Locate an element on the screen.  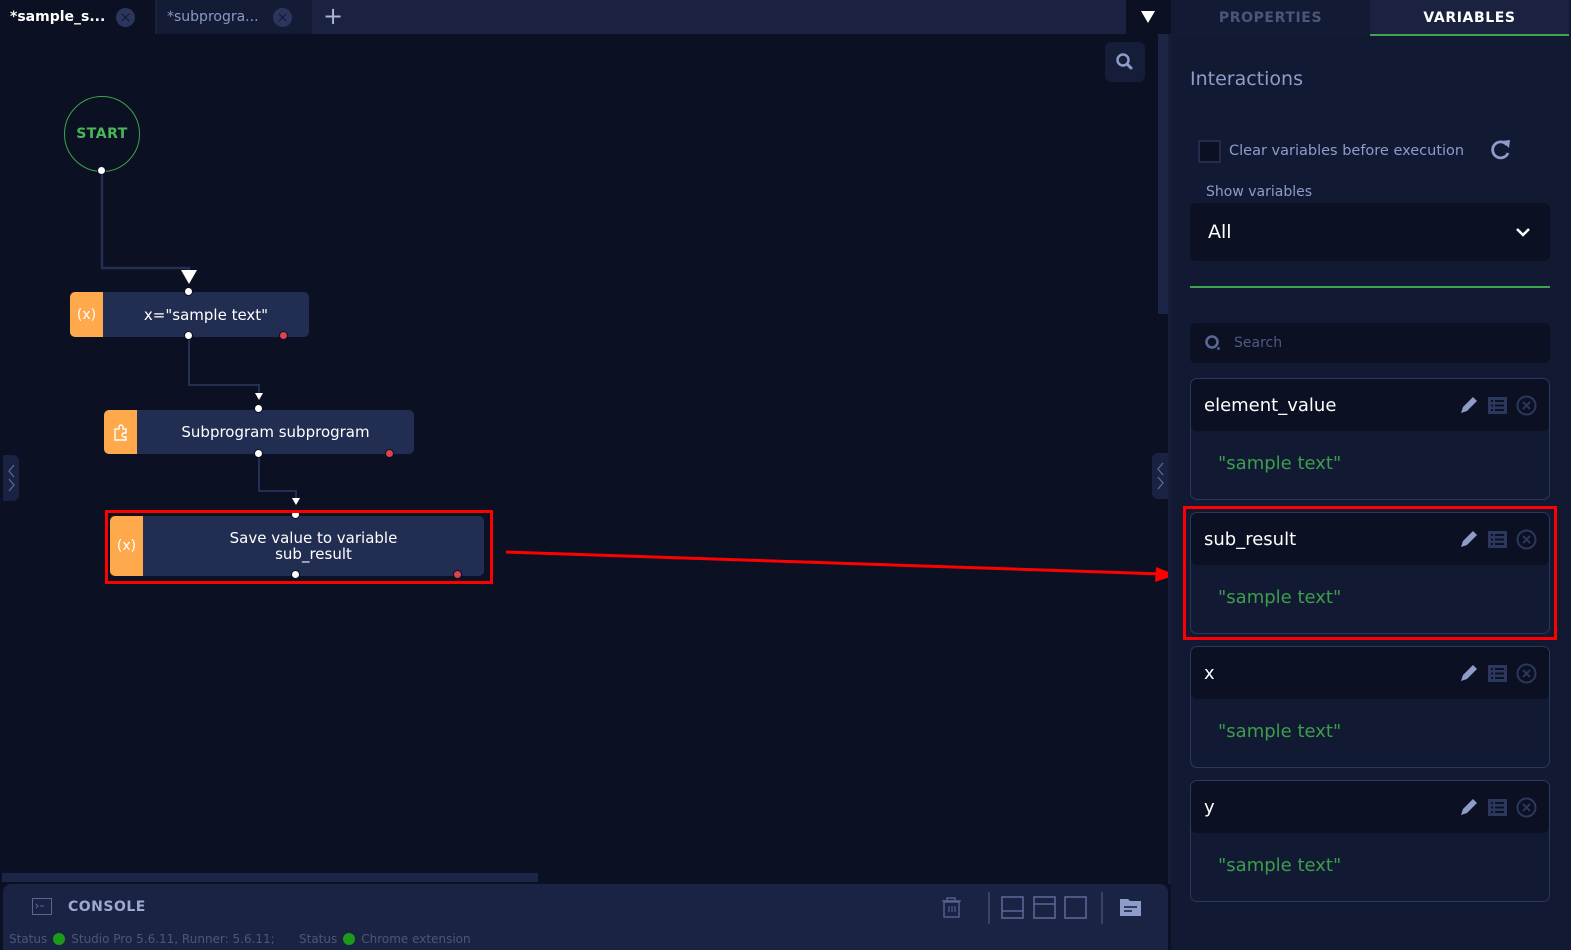
layout-bottom-icon is located at coordinates (1012, 907).